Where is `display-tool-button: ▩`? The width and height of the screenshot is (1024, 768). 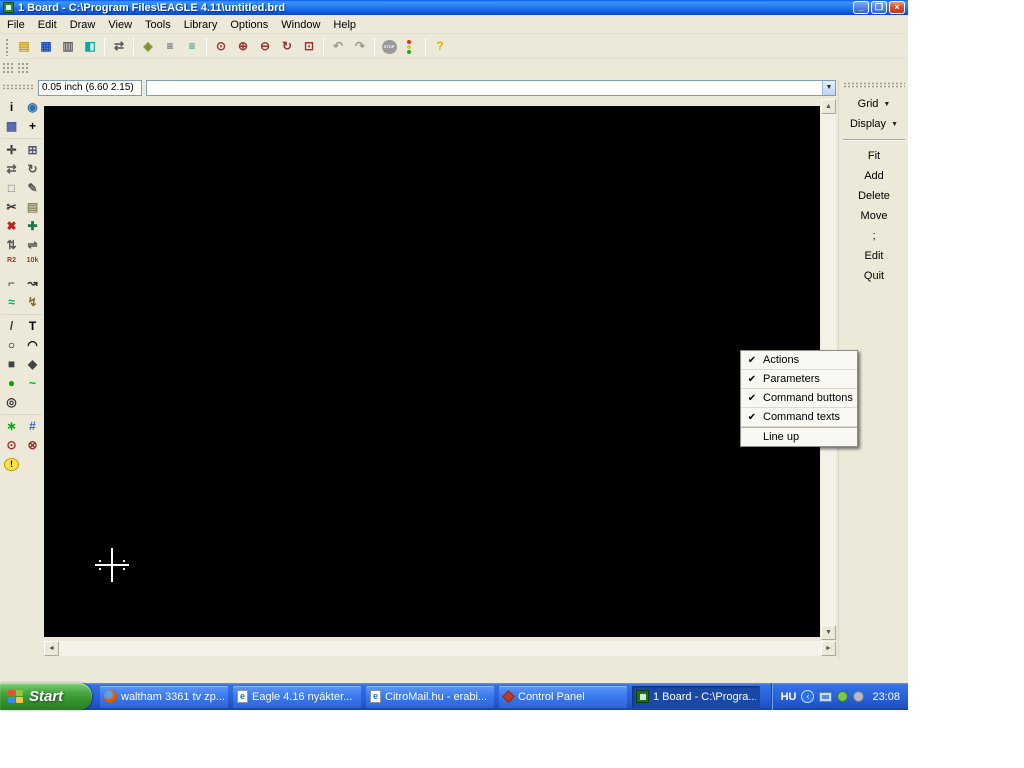 display-tool-button: ▩ is located at coordinates (11, 126).